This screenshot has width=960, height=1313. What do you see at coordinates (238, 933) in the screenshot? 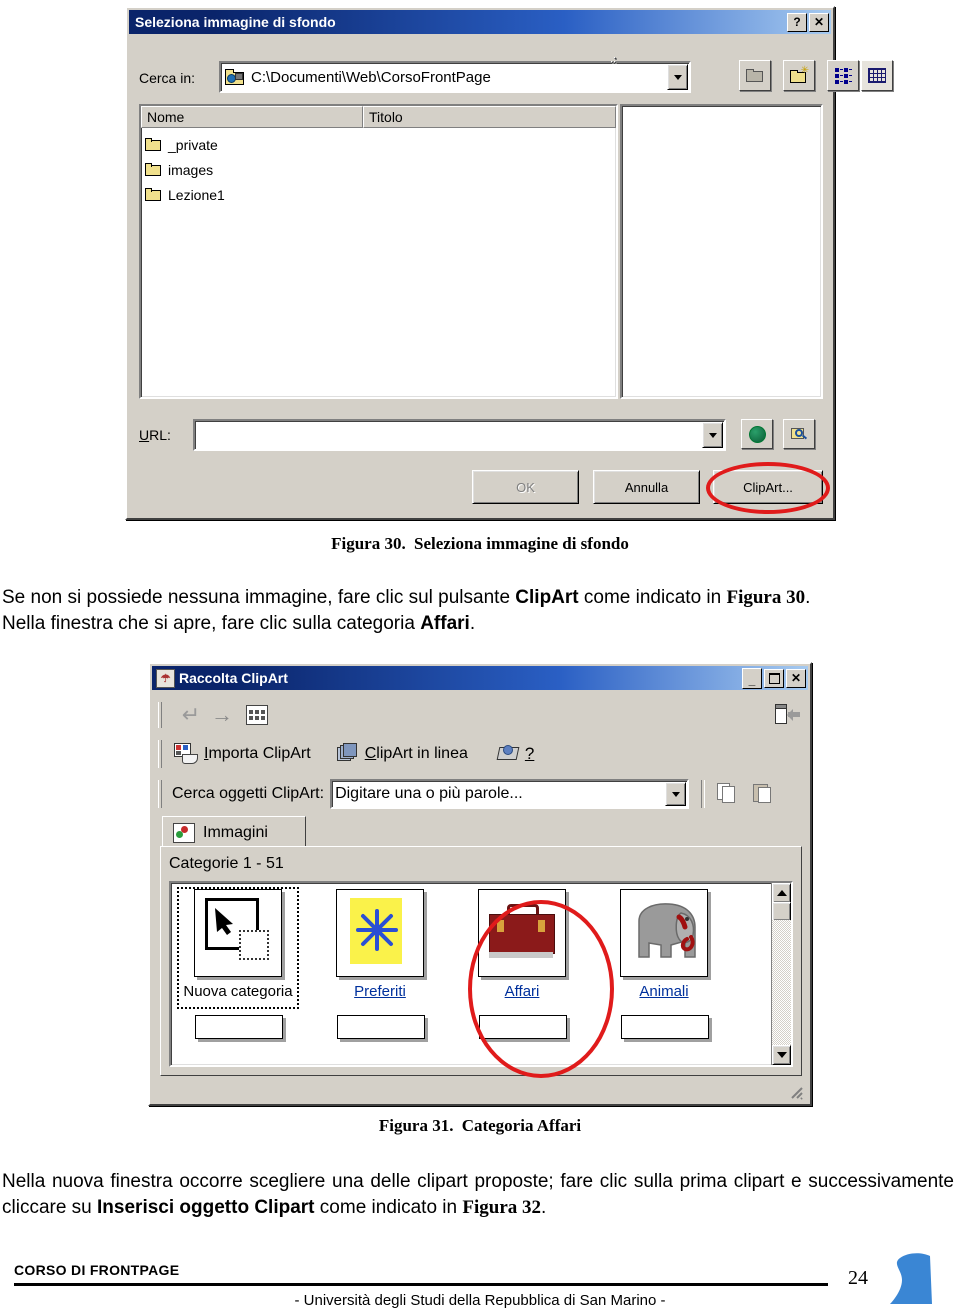
I see `new-category-icon` at bounding box center [238, 933].